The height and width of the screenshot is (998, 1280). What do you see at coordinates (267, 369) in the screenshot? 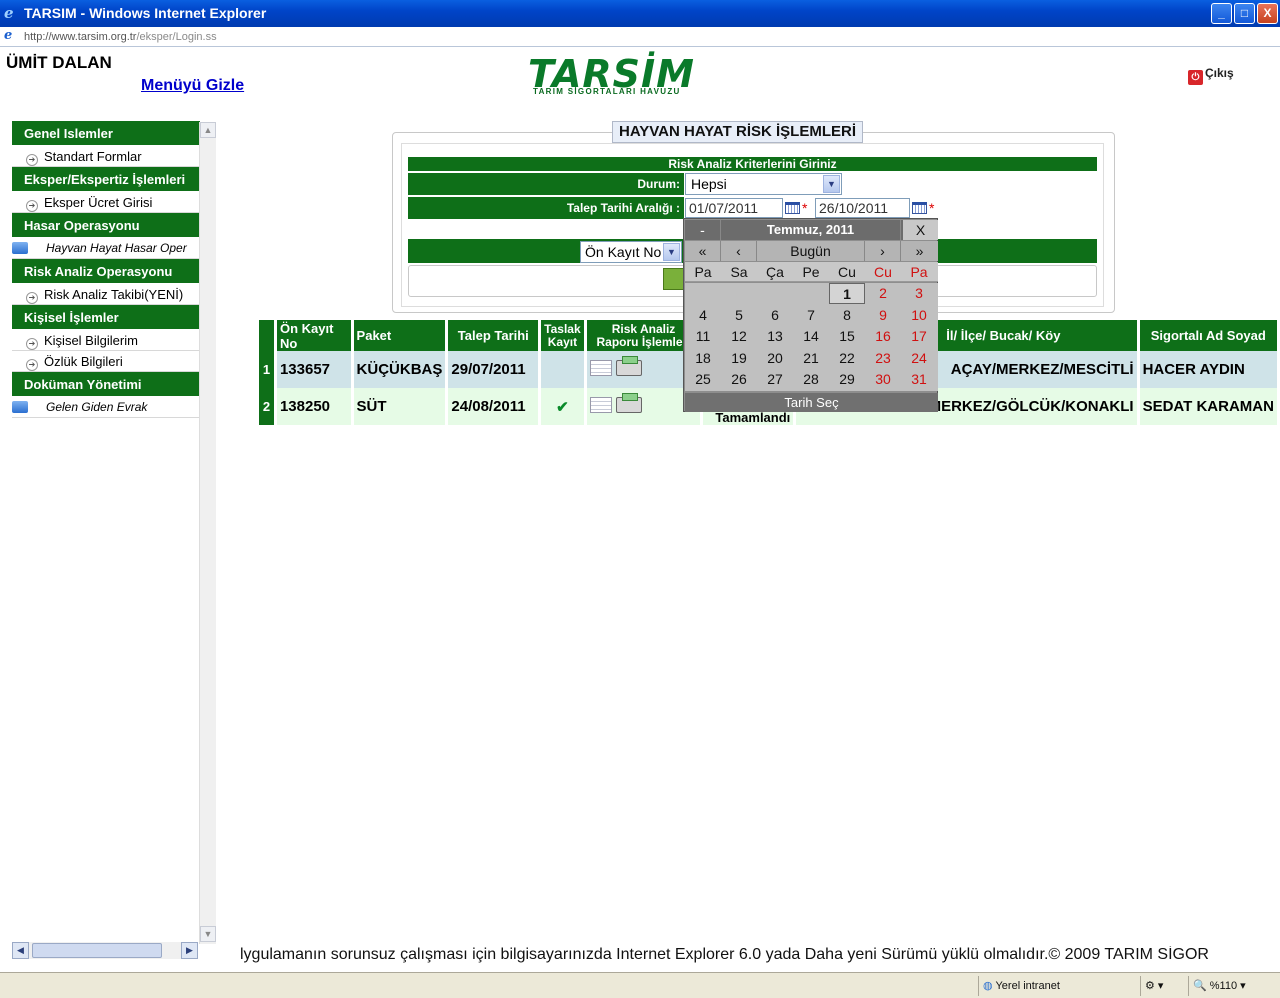
I see `row-index: 1` at bounding box center [267, 369].